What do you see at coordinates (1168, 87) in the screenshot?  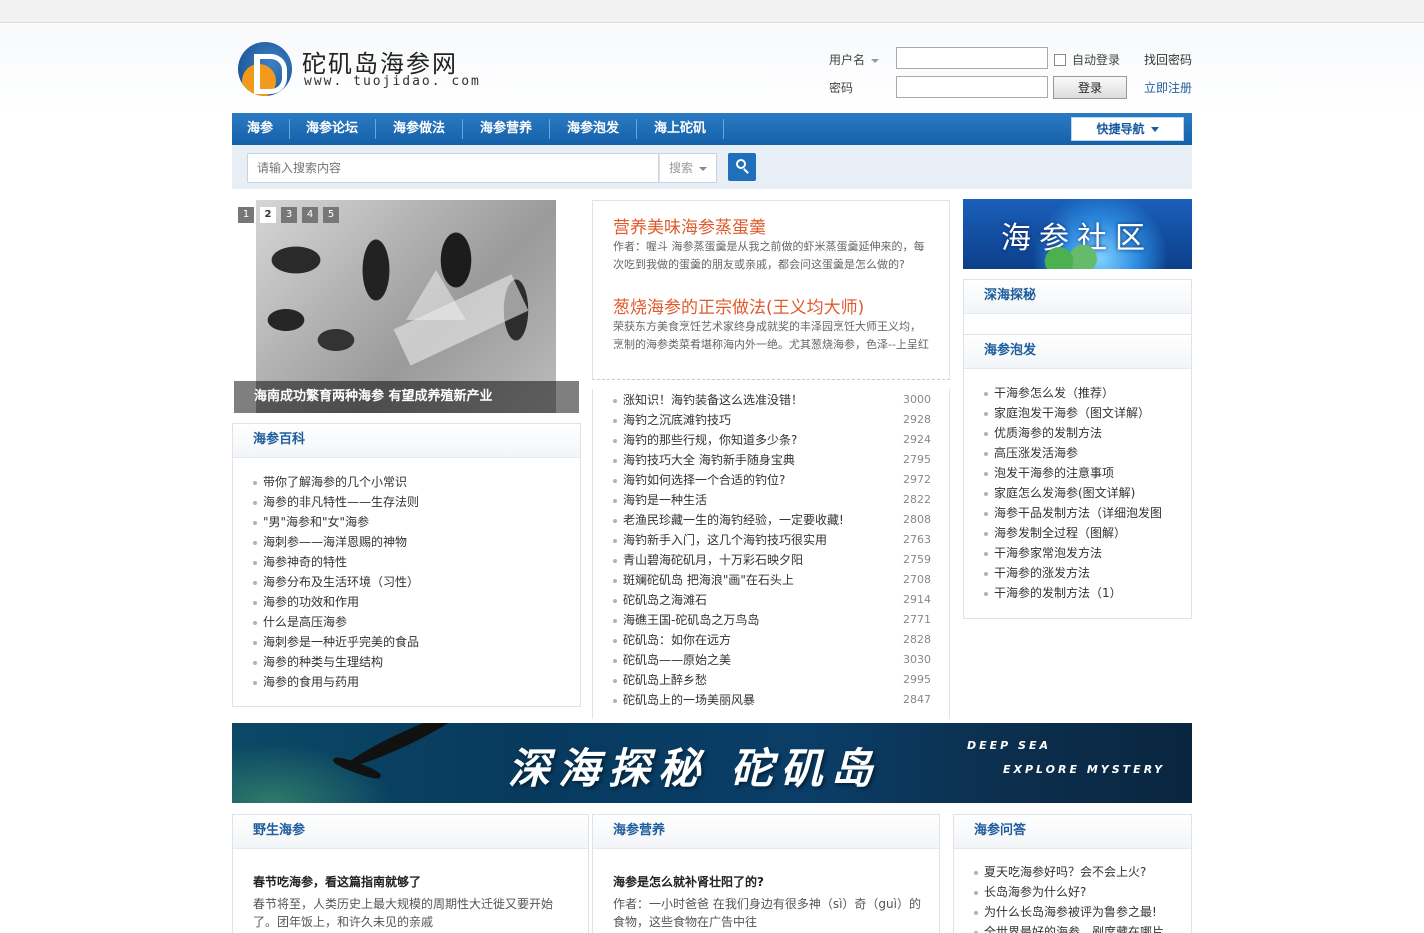 I see `register-link: 立即注册` at bounding box center [1168, 87].